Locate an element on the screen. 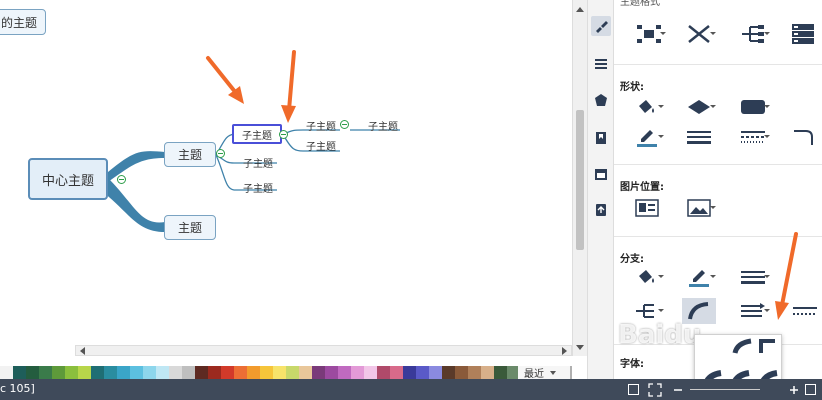 The image size is (822, 400). fill-color-button is located at coordinates (647, 107).